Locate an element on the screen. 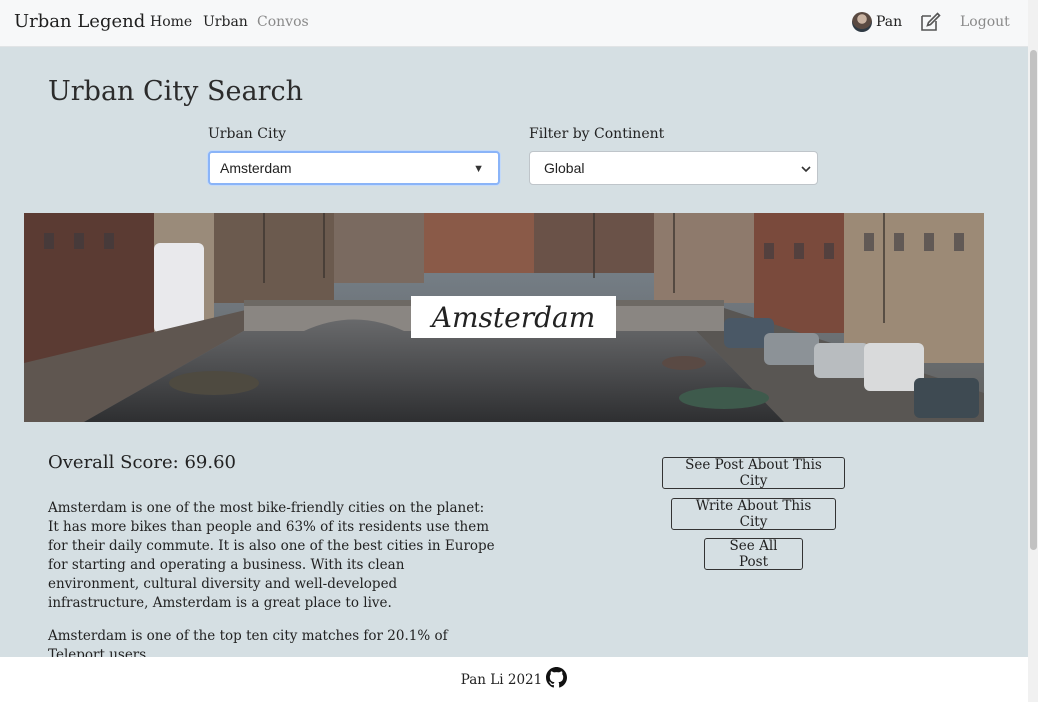  avatar is located at coordinates (862, 22).